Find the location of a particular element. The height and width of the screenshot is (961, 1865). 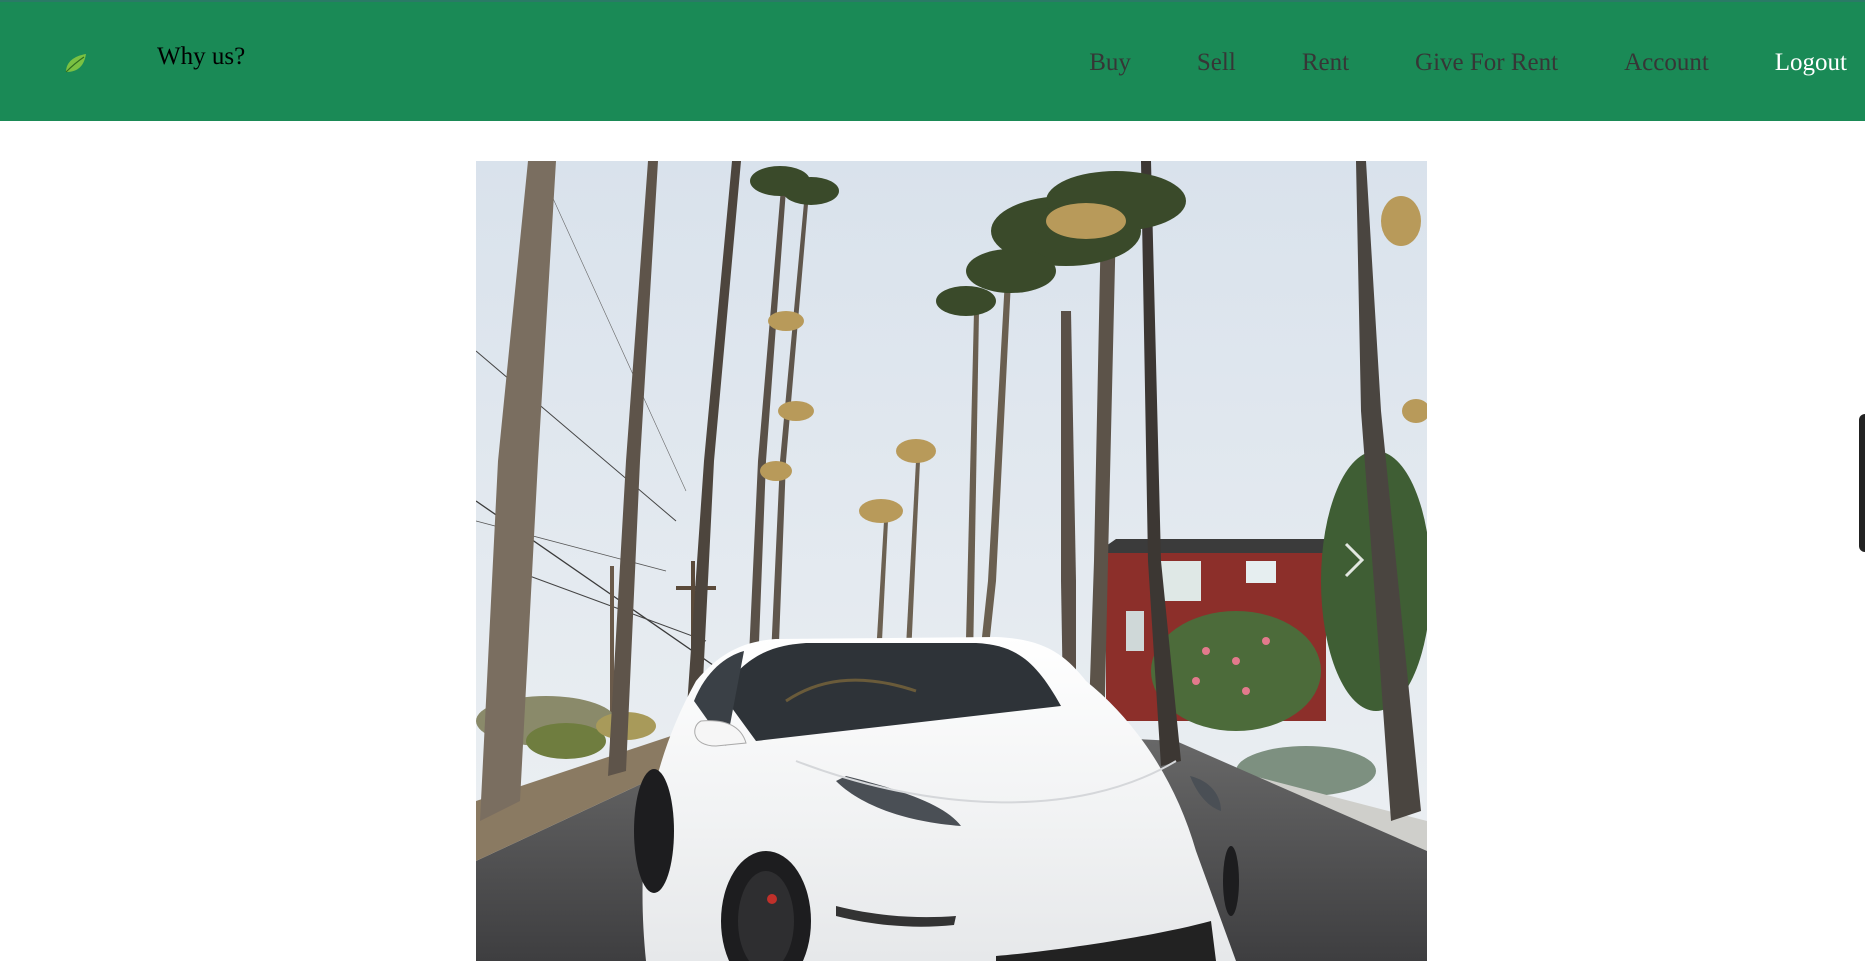

nav-rent-link: Rent is located at coordinates (1325, 63).